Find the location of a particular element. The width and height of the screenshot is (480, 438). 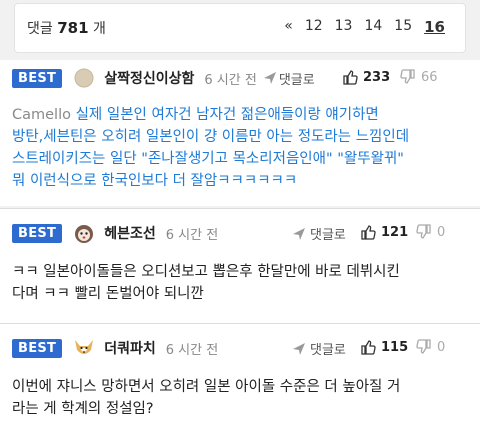

nickname: 더쿼파치 is located at coordinates (130, 348).